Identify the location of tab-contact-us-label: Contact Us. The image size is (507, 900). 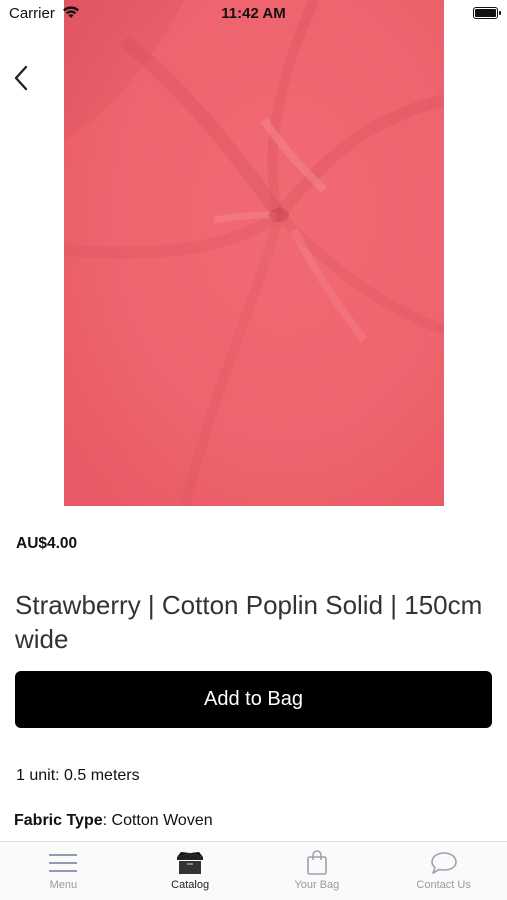
(443, 885).